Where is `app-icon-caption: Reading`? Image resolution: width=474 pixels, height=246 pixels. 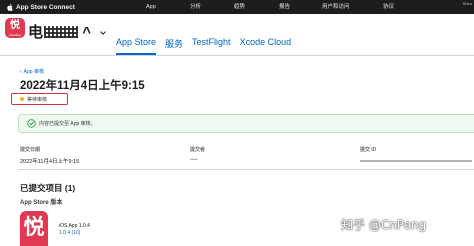 app-icon-caption: Reading is located at coordinates (15, 35).